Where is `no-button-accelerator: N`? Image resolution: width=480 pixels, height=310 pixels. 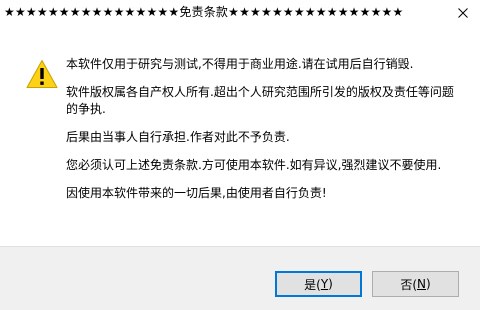 no-button-accelerator: N is located at coordinates (421, 284).